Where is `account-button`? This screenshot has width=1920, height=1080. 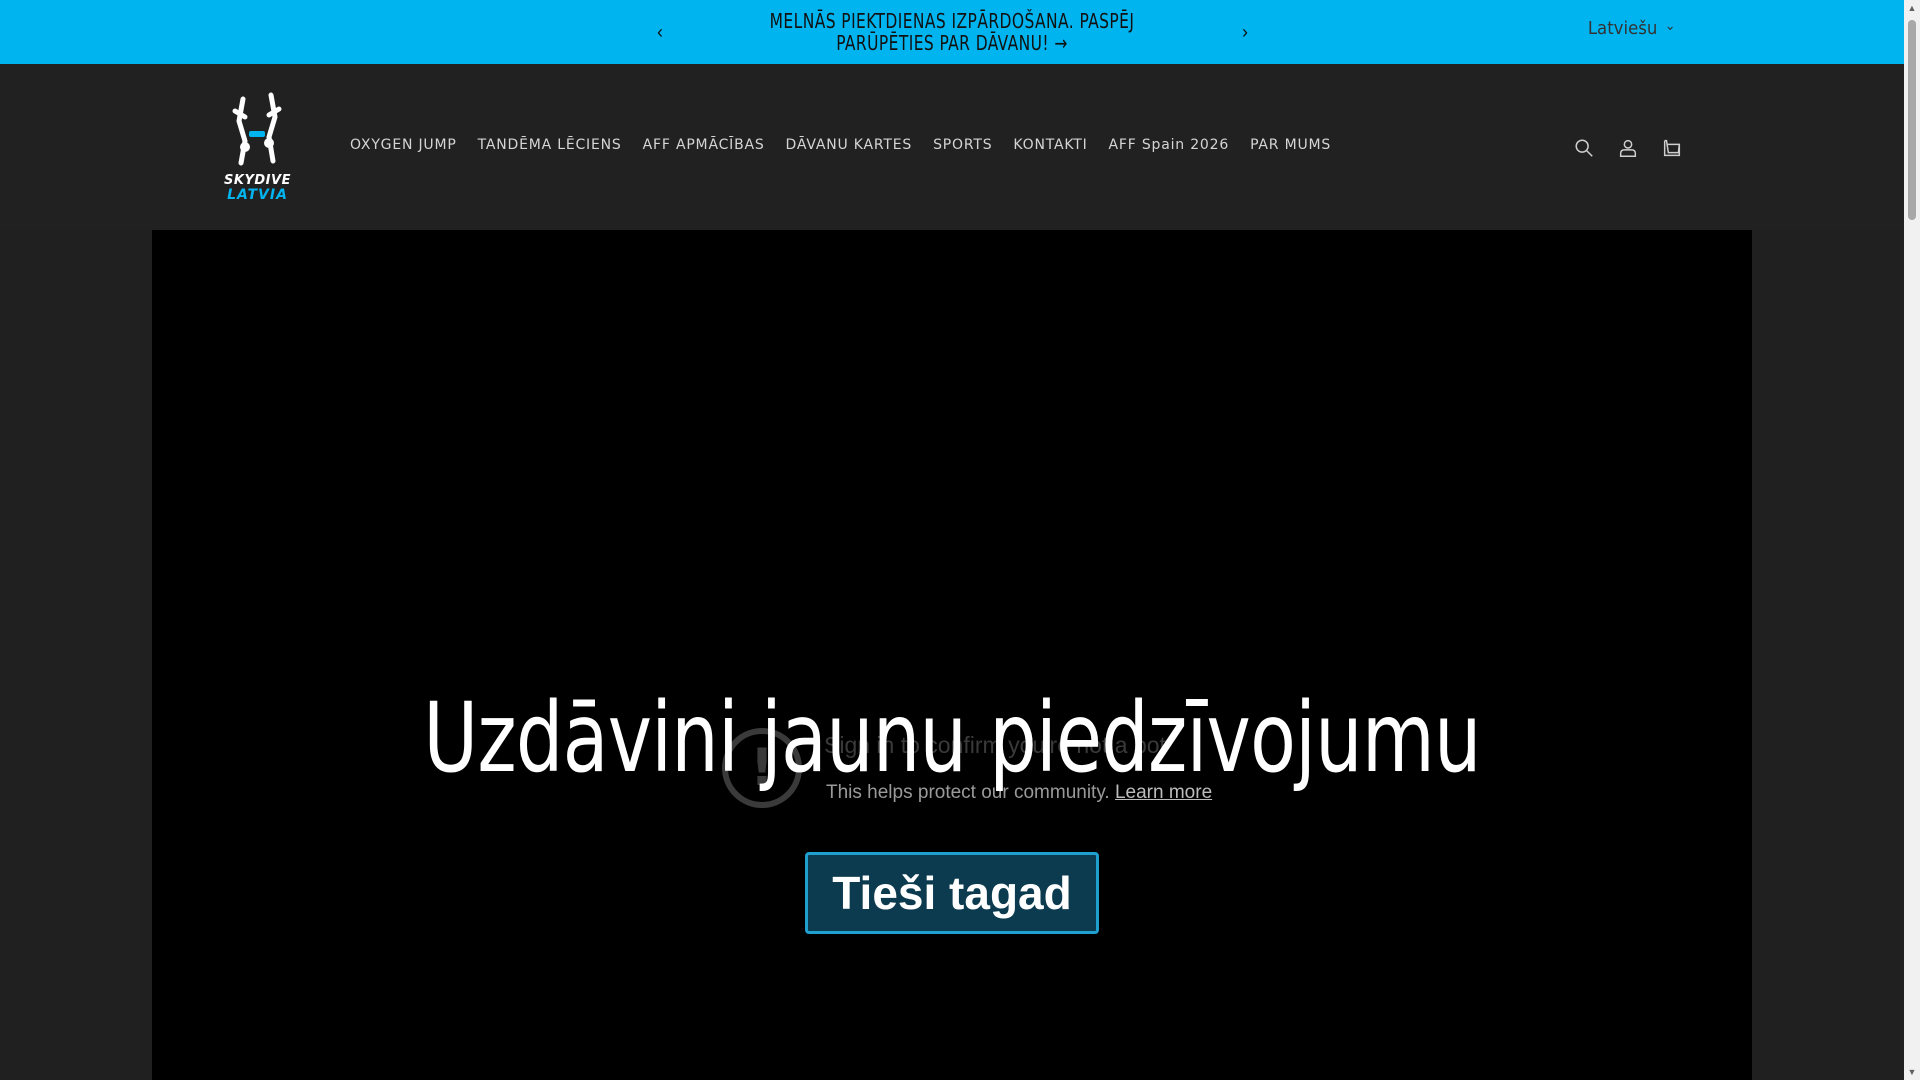 account-button is located at coordinates (1628, 148).